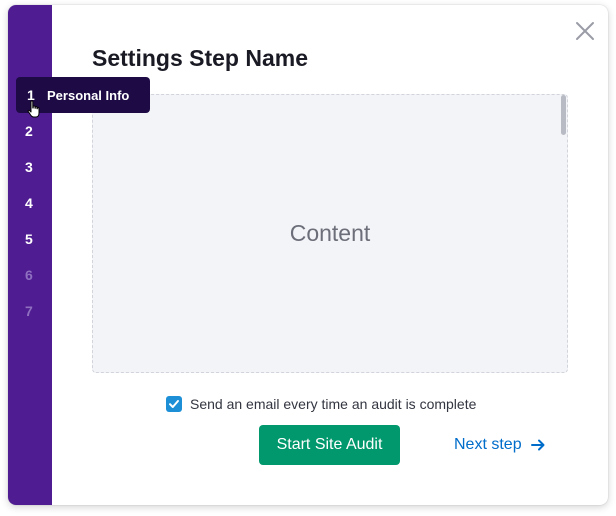 Image resolution: width=616 pixels, height=516 pixels. What do you see at coordinates (537, 445) in the screenshot?
I see `arrow-right-icon` at bounding box center [537, 445].